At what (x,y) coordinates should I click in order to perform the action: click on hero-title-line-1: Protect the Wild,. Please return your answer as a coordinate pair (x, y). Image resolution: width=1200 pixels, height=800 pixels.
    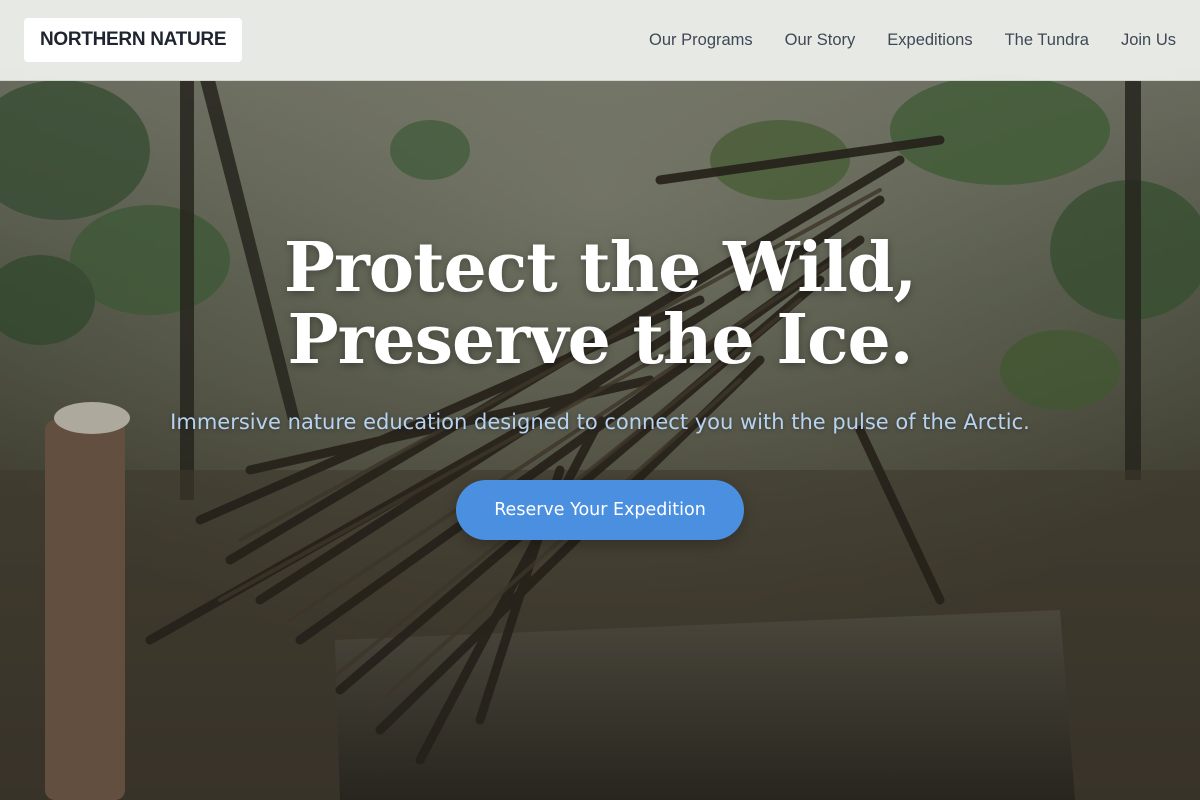
    Looking at the image, I should click on (600, 268).